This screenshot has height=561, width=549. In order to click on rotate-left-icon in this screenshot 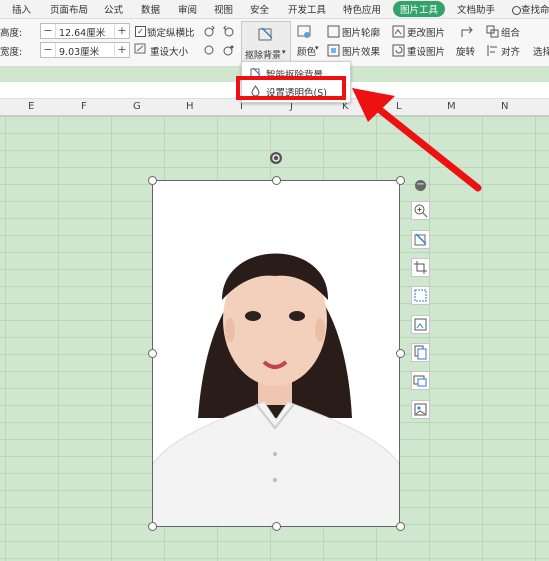, I will do `click(209, 31)`.